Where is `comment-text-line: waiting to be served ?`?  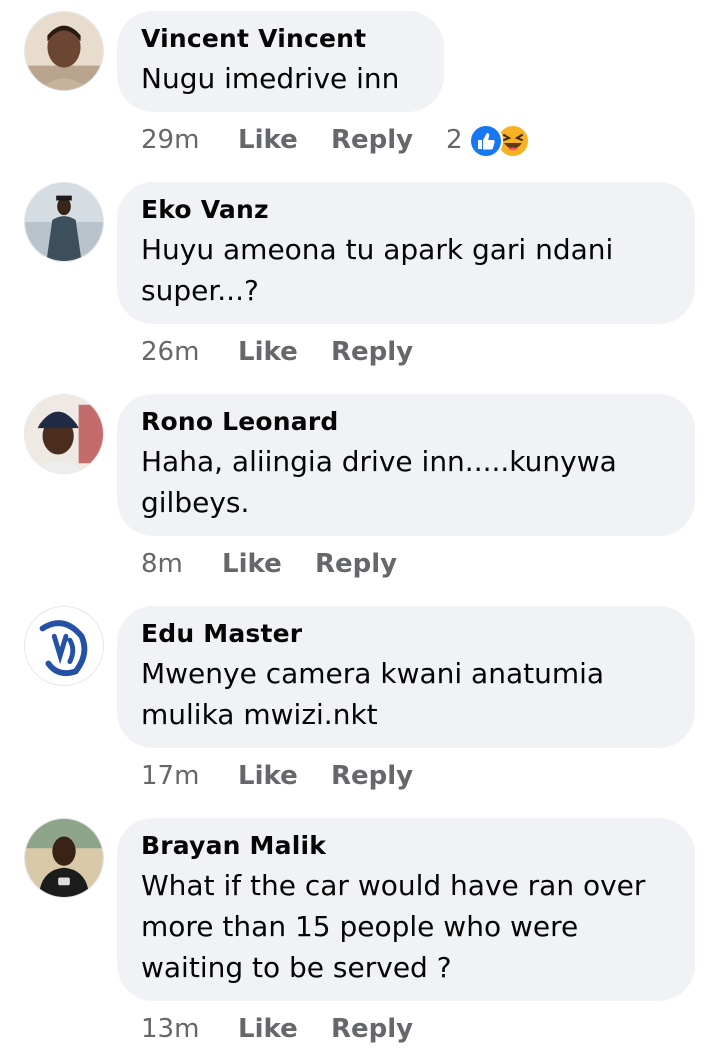 comment-text-line: waiting to be served ? is located at coordinates (296, 967).